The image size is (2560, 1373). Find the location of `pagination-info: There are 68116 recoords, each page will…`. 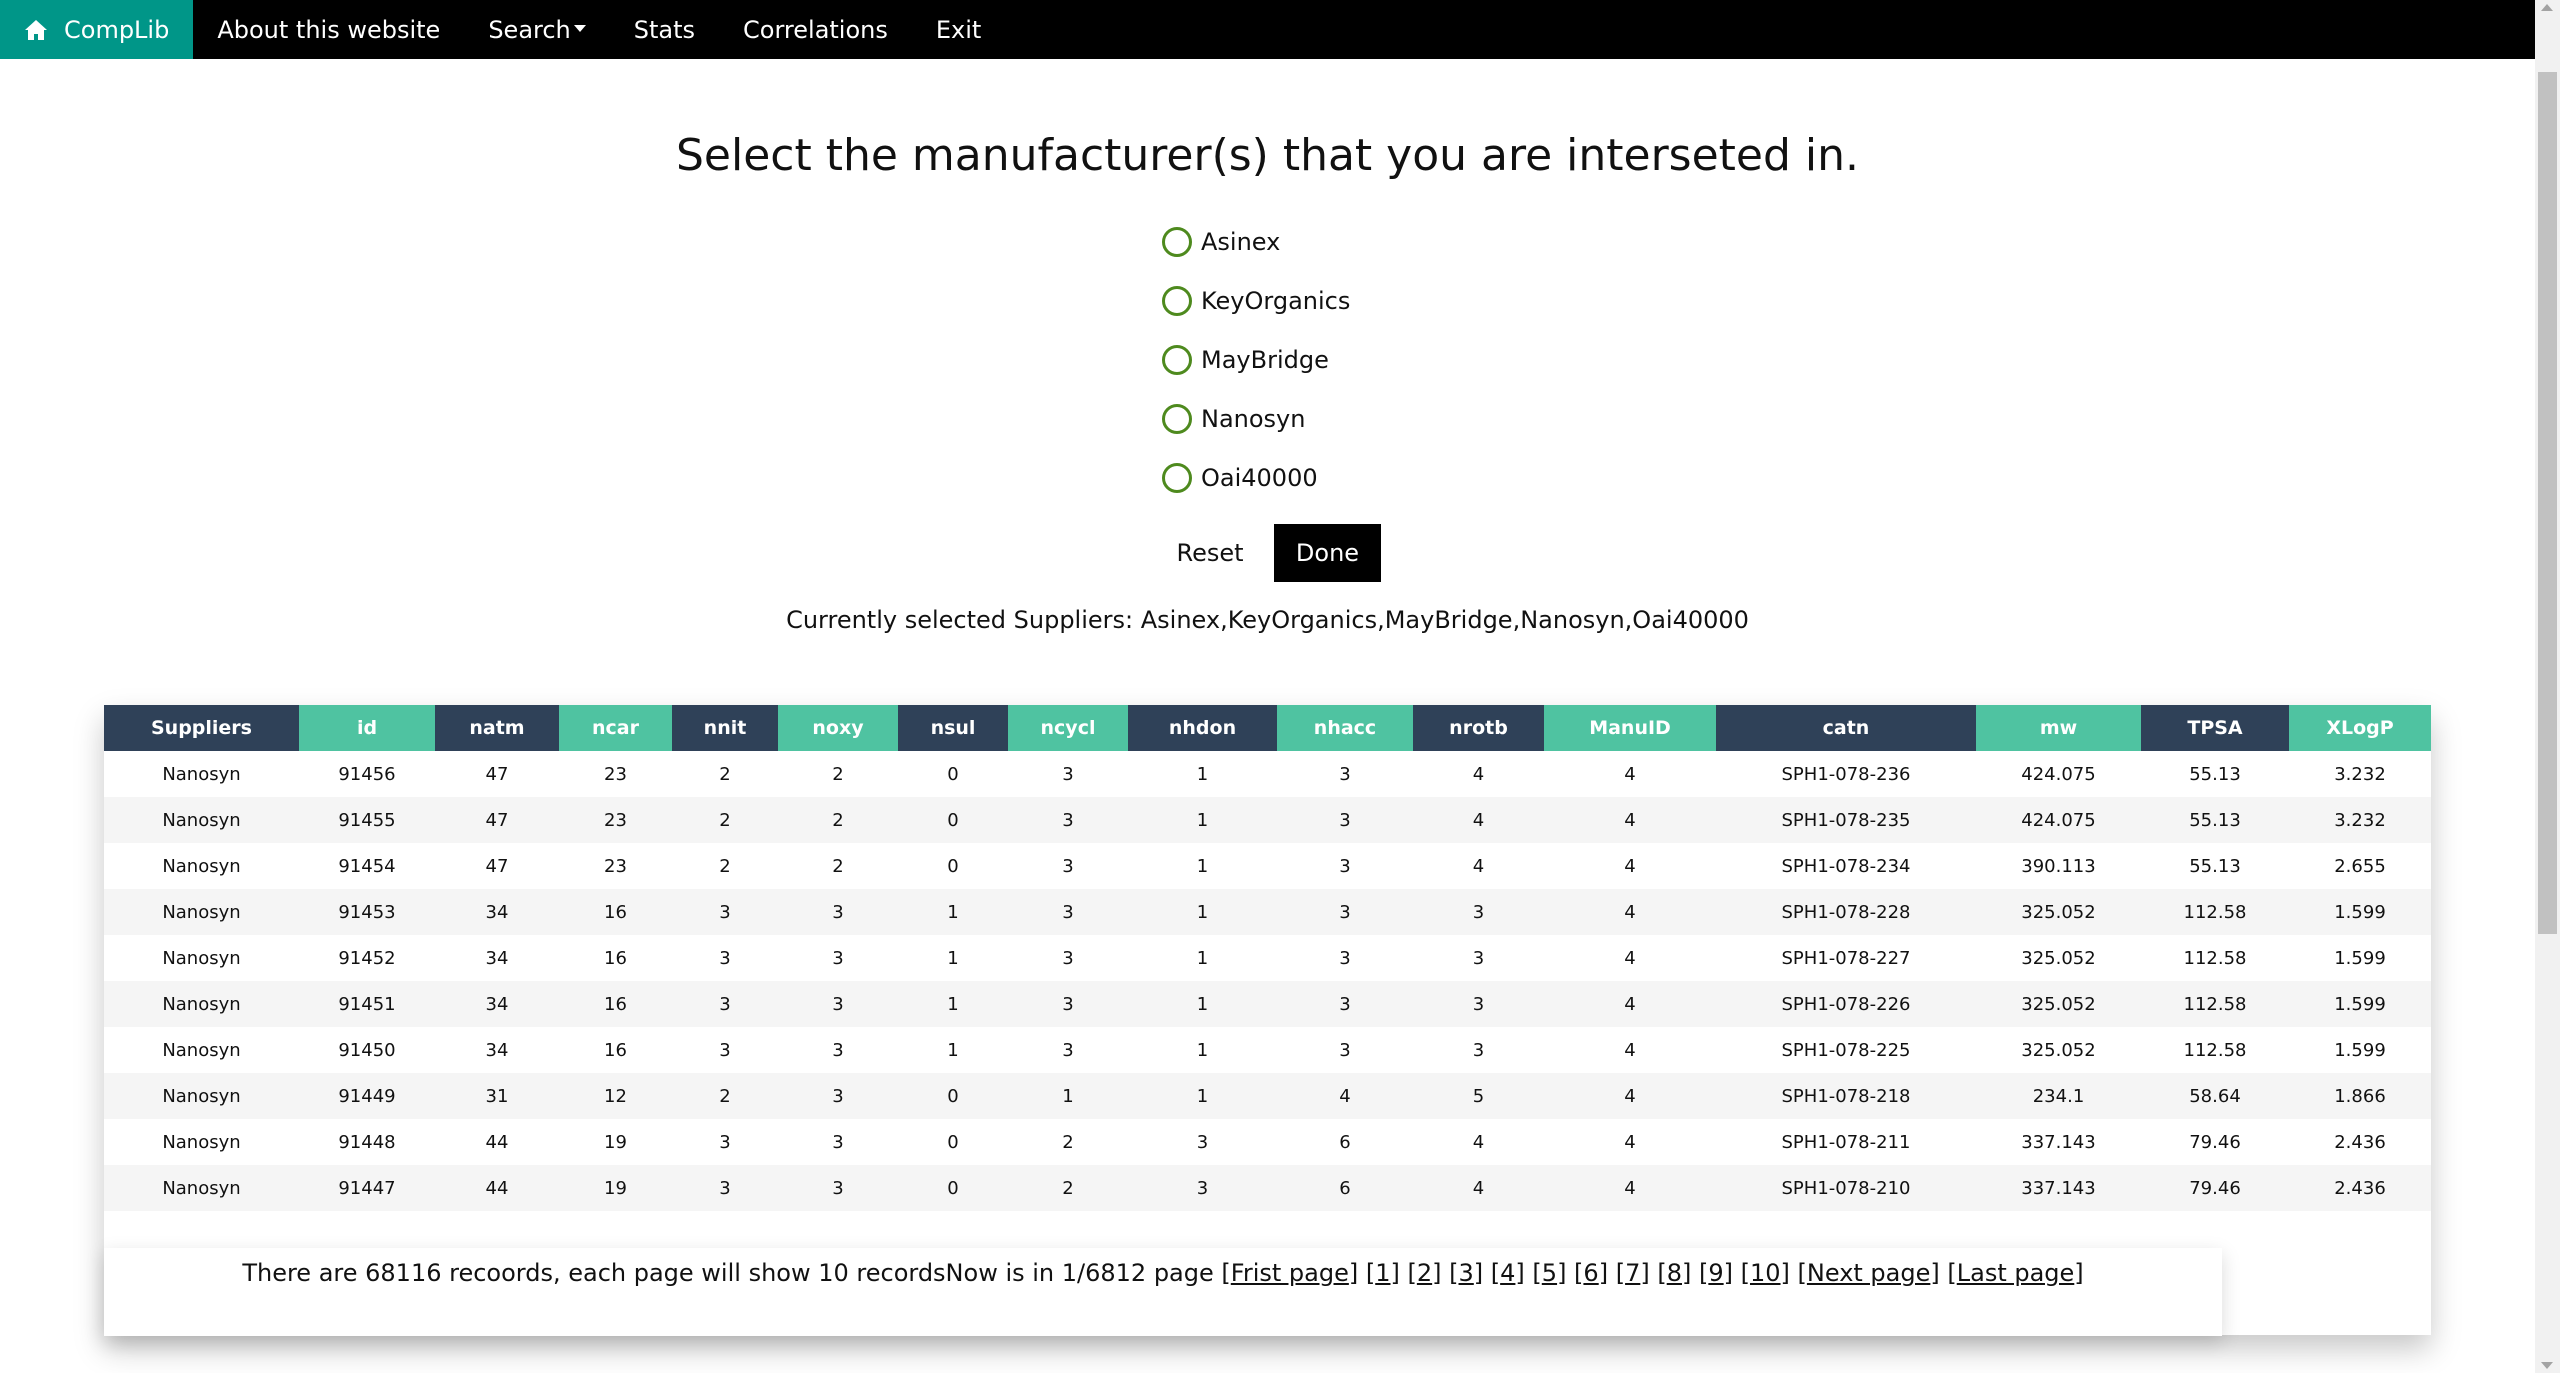

pagination-info: There are 68116 recoords, each page will… is located at coordinates (732, 1273).